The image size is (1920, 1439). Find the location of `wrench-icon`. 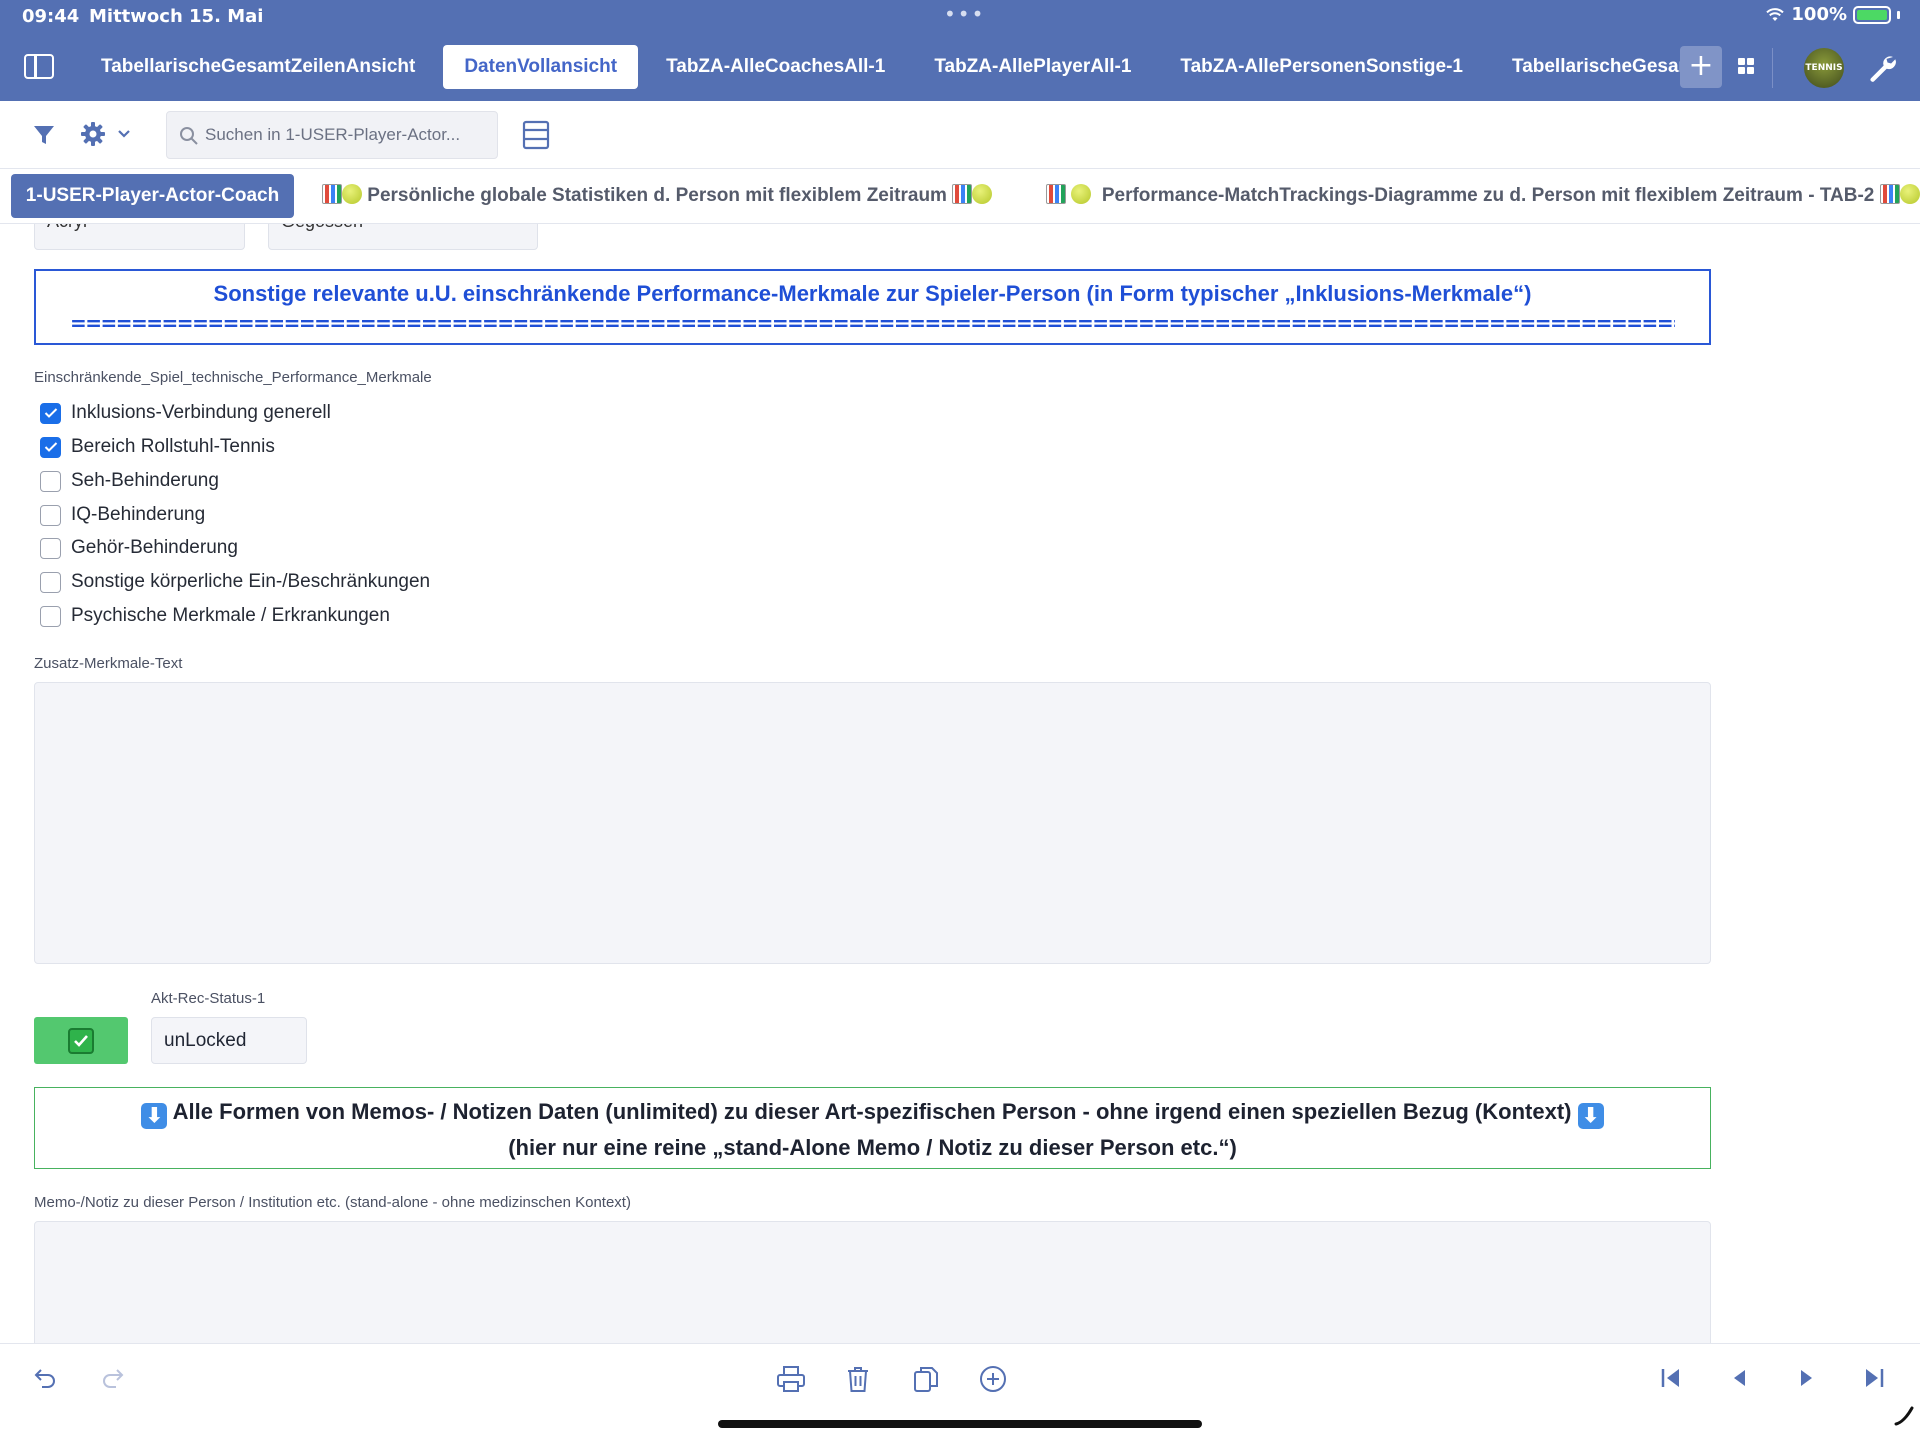

wrench-icon is located at coordinates (1882, 68).